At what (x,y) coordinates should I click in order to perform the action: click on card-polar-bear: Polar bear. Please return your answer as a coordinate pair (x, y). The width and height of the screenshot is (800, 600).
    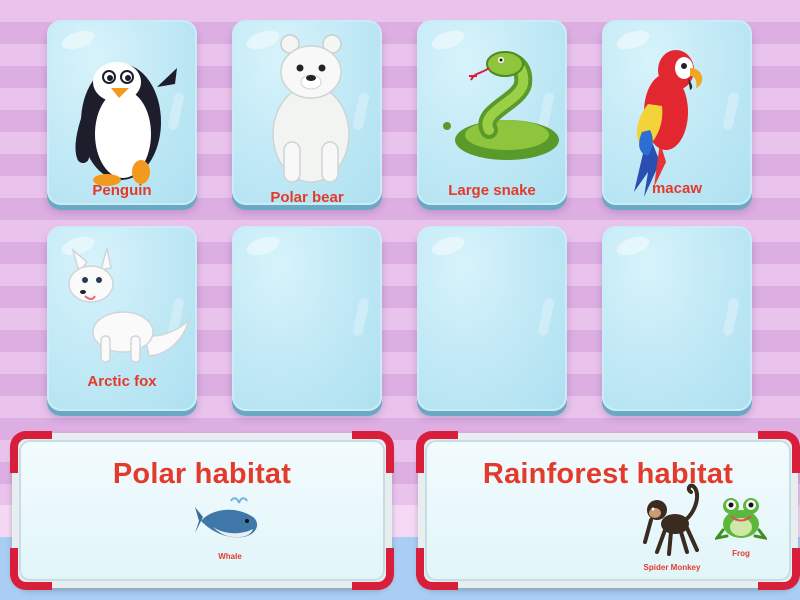
    Looking at the image, I should click on (307, 112).